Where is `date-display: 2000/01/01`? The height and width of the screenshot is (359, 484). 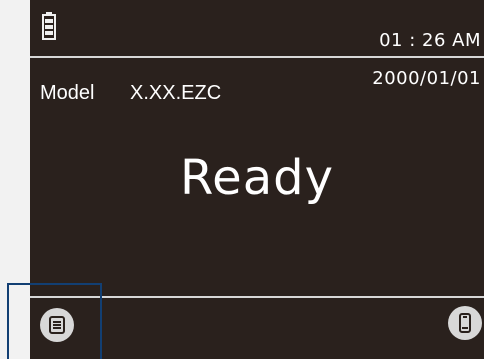
date-display: 2000/01/01 is located at coordinates (426, 78).